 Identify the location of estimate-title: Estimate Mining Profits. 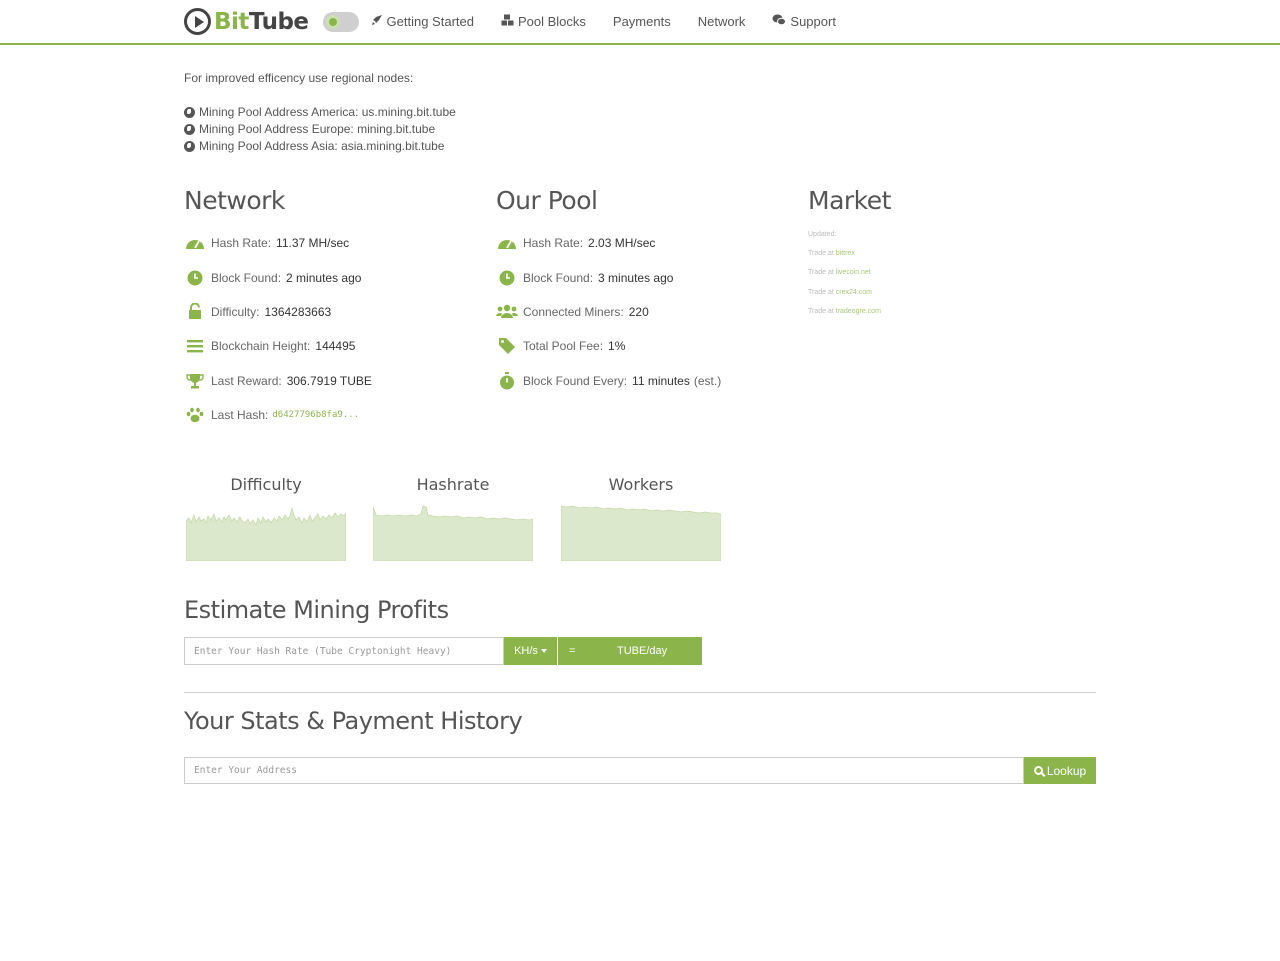
(316, 610).